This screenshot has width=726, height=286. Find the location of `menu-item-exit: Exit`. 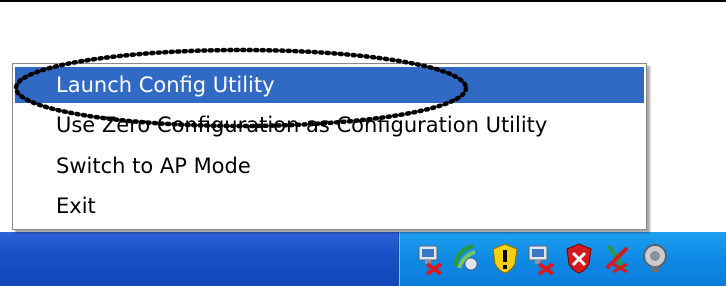

menu-item-exit: Exit is located at coordinates (329, 206).